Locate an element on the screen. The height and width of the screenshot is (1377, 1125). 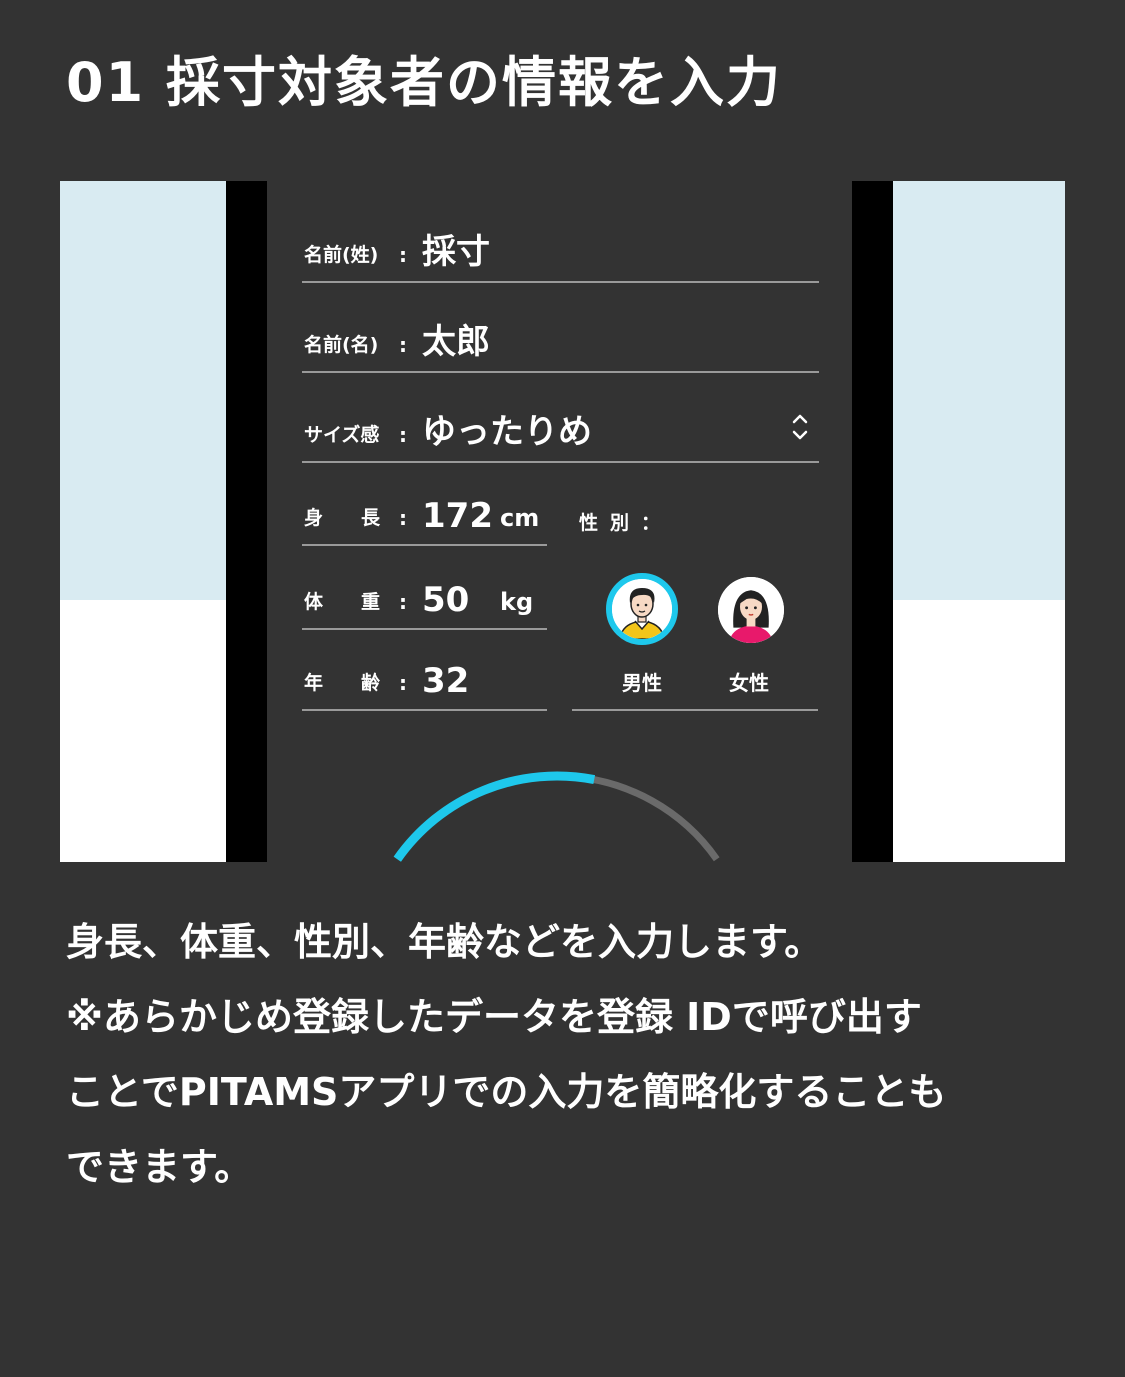
first-name-field: 名前(名) : 太郎 is located at coordinates (560, 343).